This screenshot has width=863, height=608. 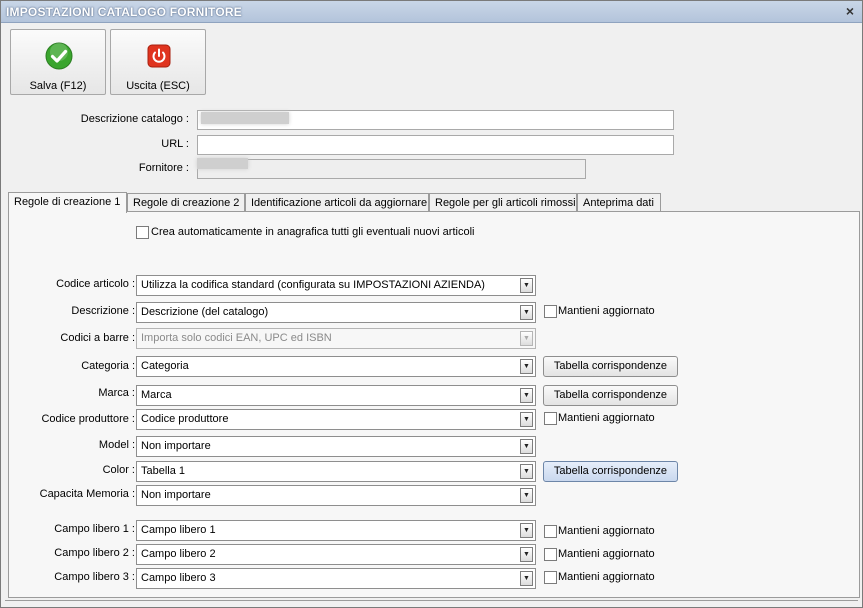 I want to click on codice-produttore-select: Codice produttore ▼, so click(x=336, y=419).